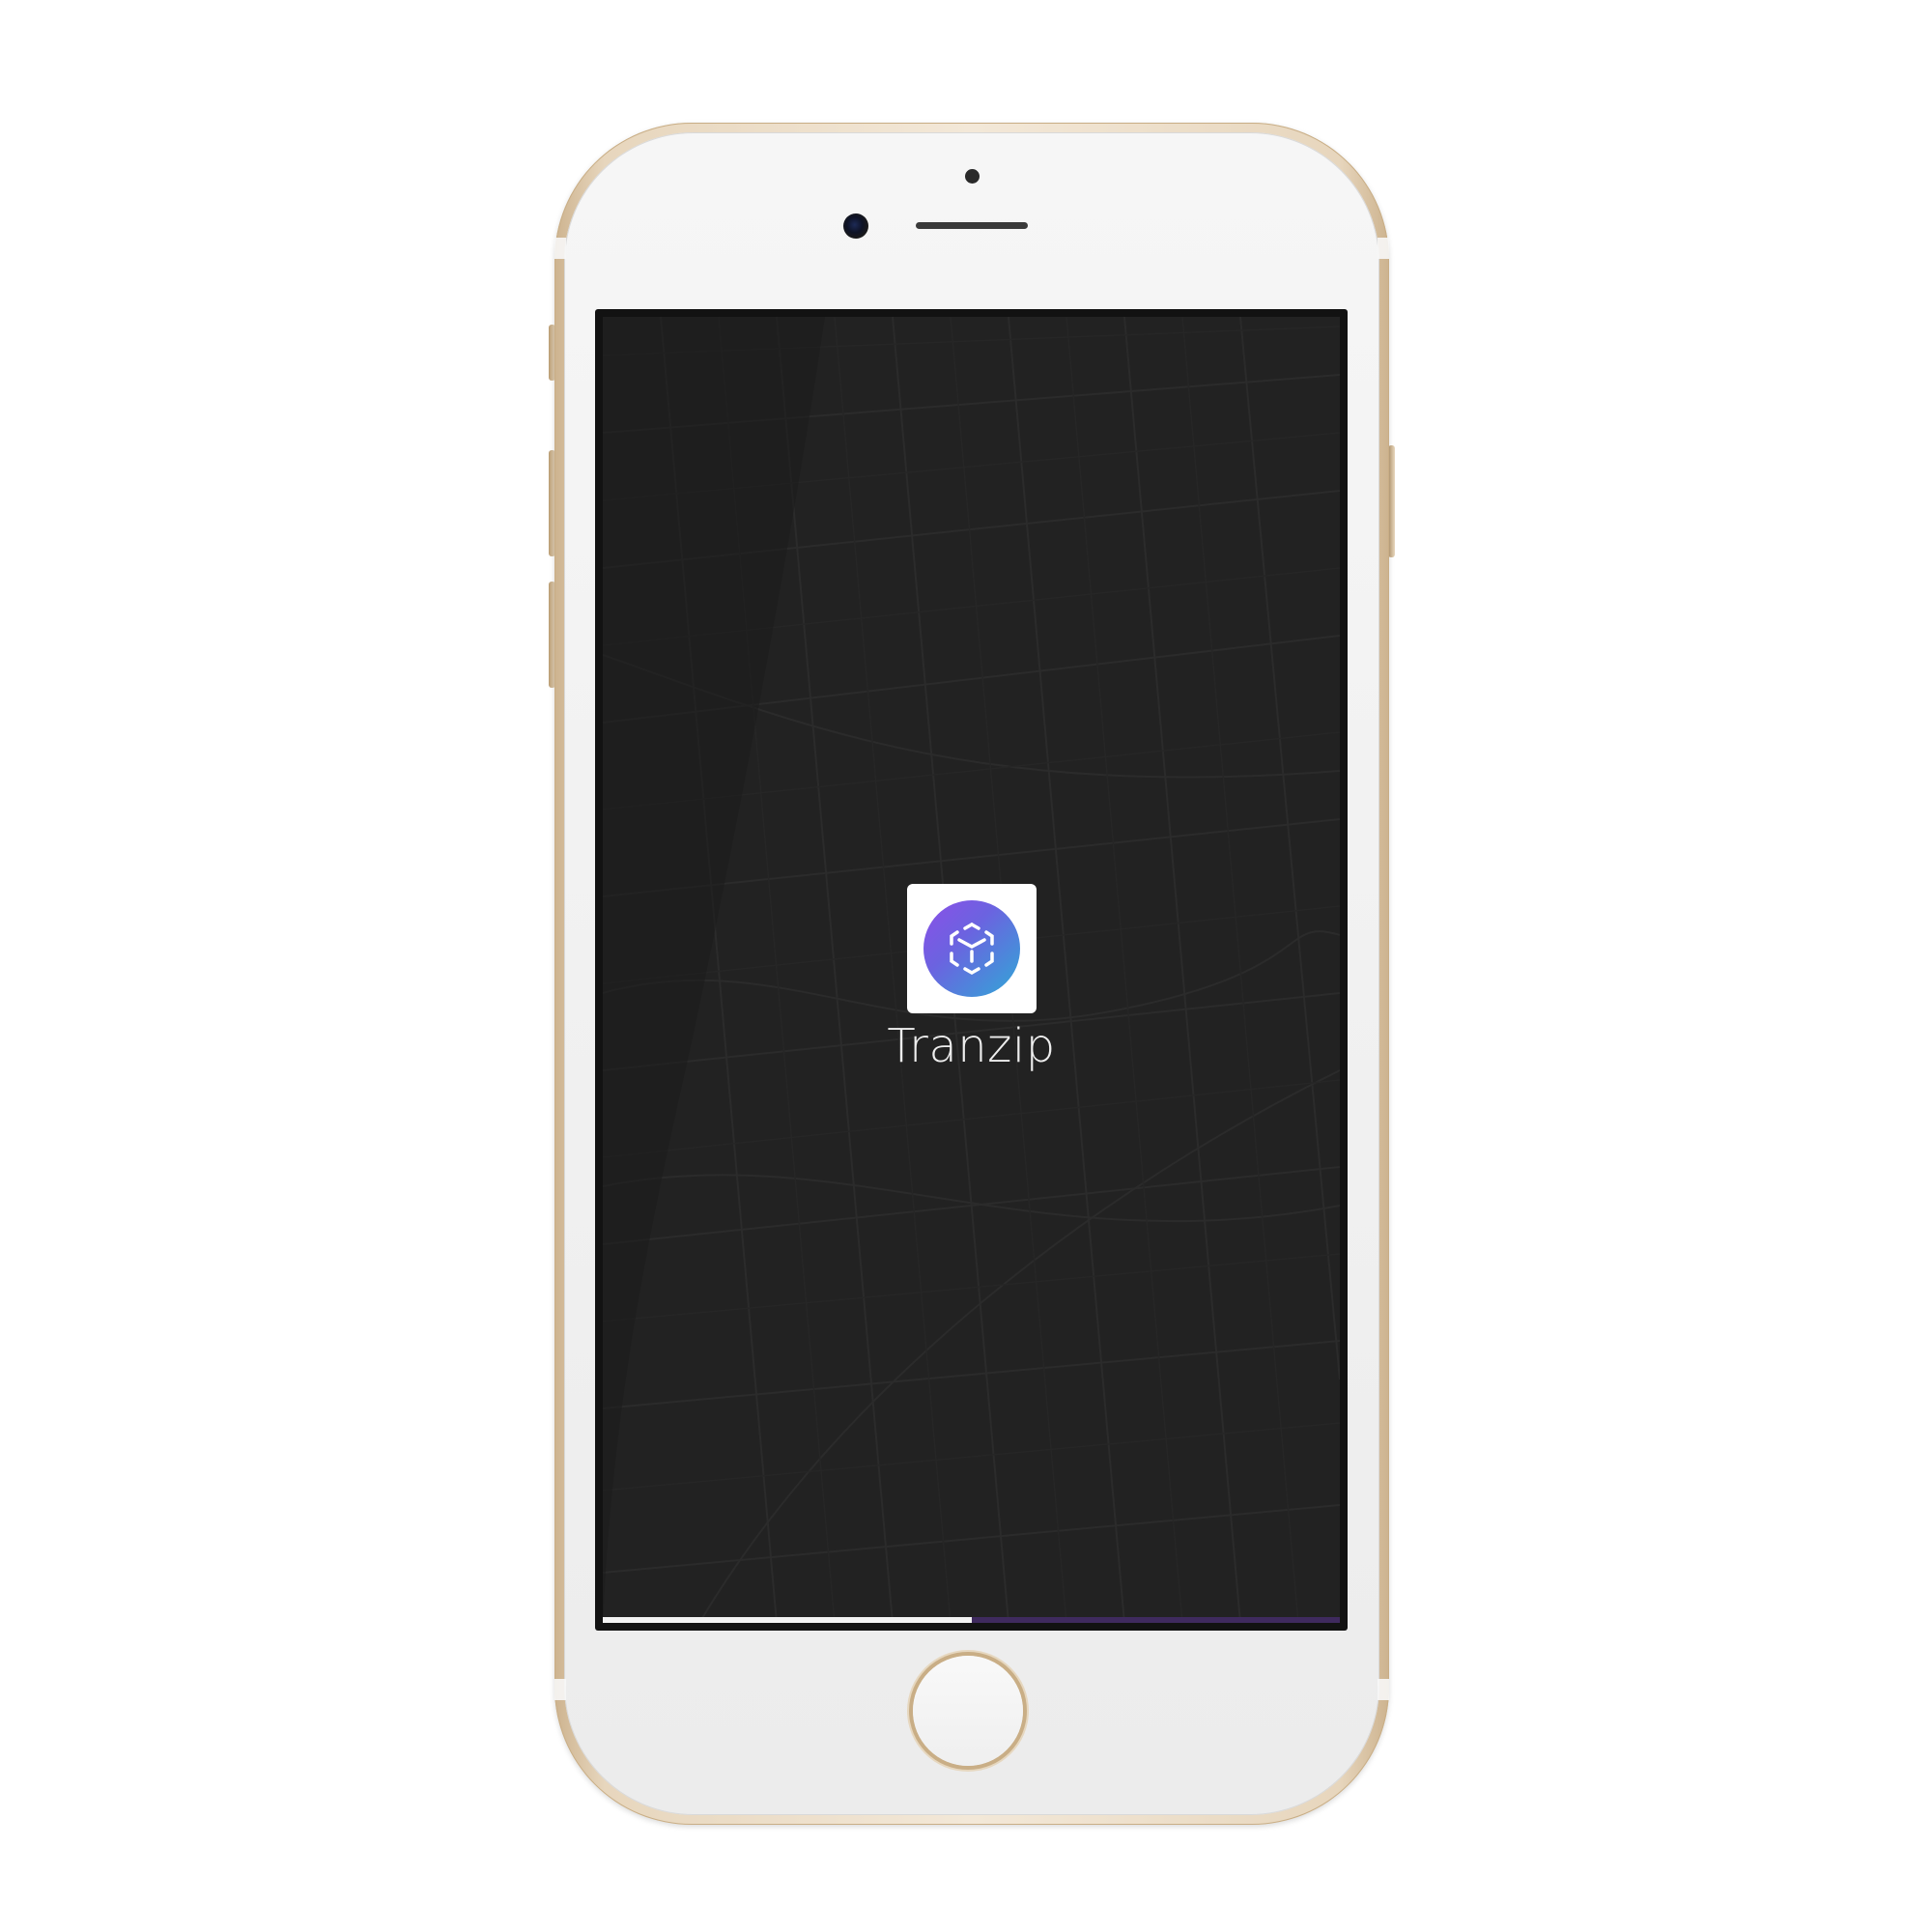 The image size is (1932, 1932). What do you see at coordinates (971, 1046) in the screenshot?
I see `app-name: Tranzip` at bounding box center [971, 1046].